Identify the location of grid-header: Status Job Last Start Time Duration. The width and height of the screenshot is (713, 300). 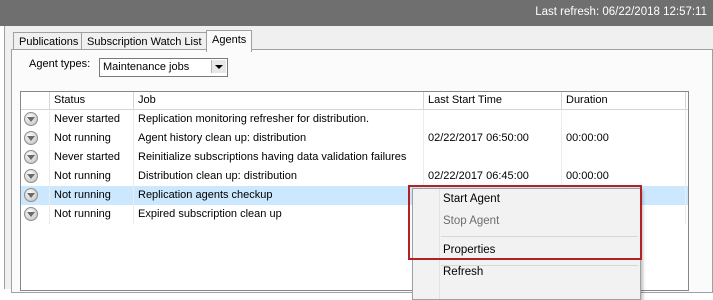
(354, 101).